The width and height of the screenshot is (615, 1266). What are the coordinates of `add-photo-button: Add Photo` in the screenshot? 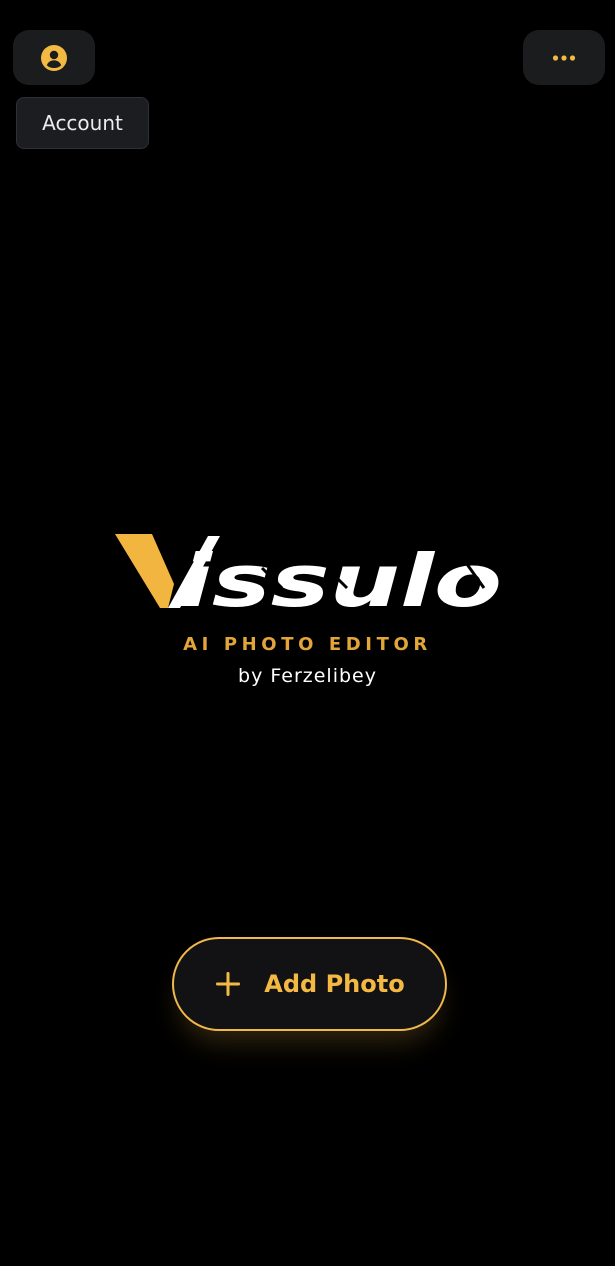 It's located at (309, 984).